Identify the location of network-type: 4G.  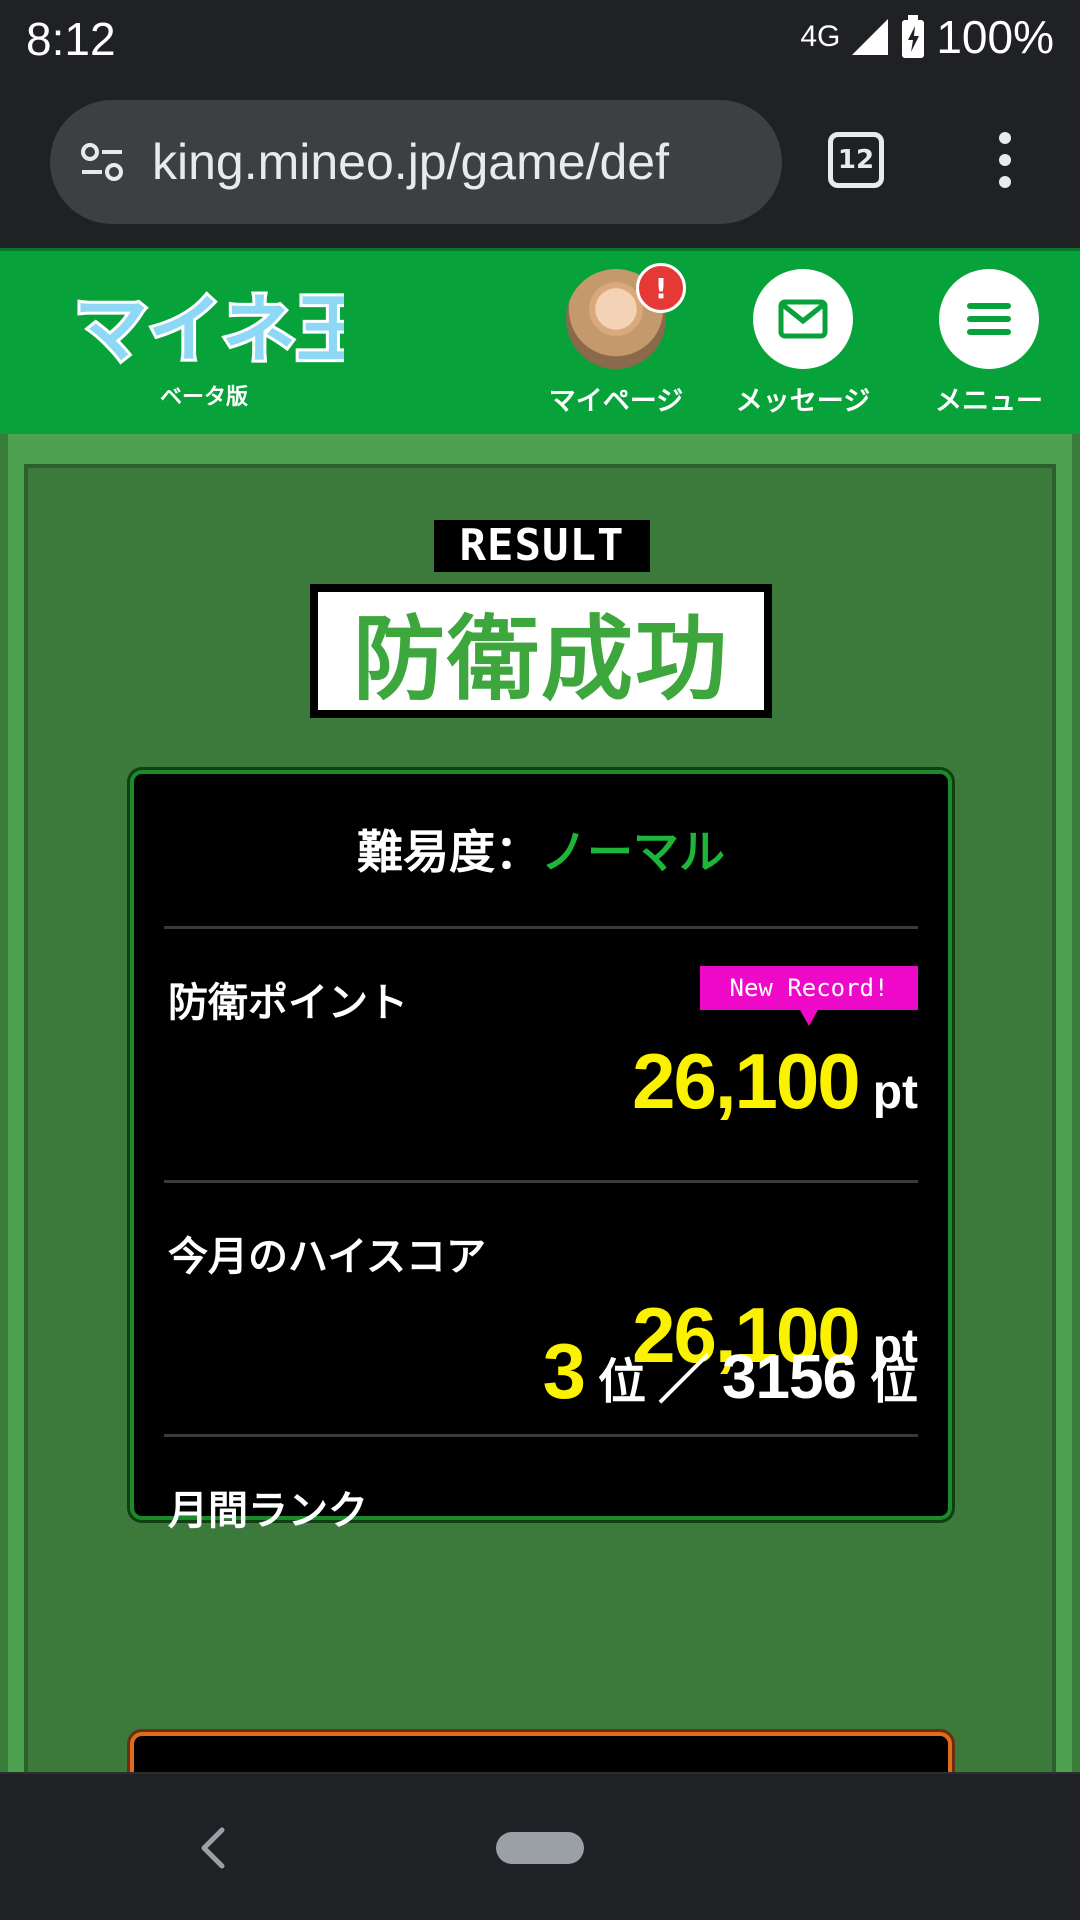
(820, 36).